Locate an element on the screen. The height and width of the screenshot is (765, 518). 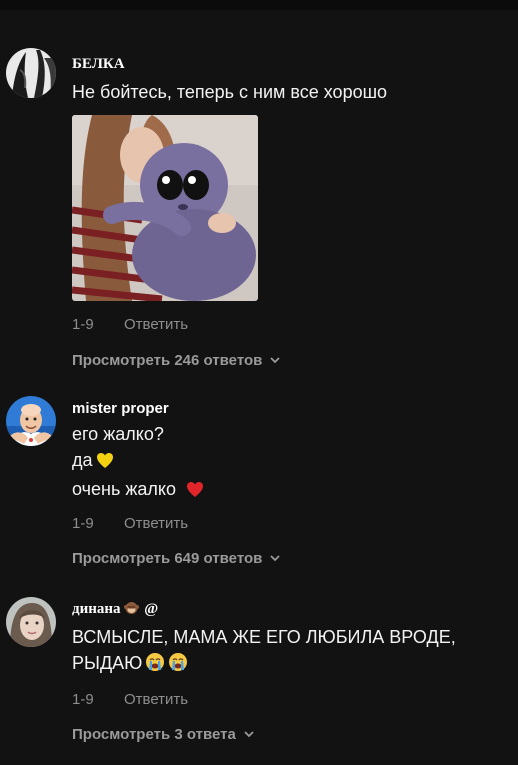
view-replies-button: Просмотреть 3 ответа is located at coordinates (292, 734).